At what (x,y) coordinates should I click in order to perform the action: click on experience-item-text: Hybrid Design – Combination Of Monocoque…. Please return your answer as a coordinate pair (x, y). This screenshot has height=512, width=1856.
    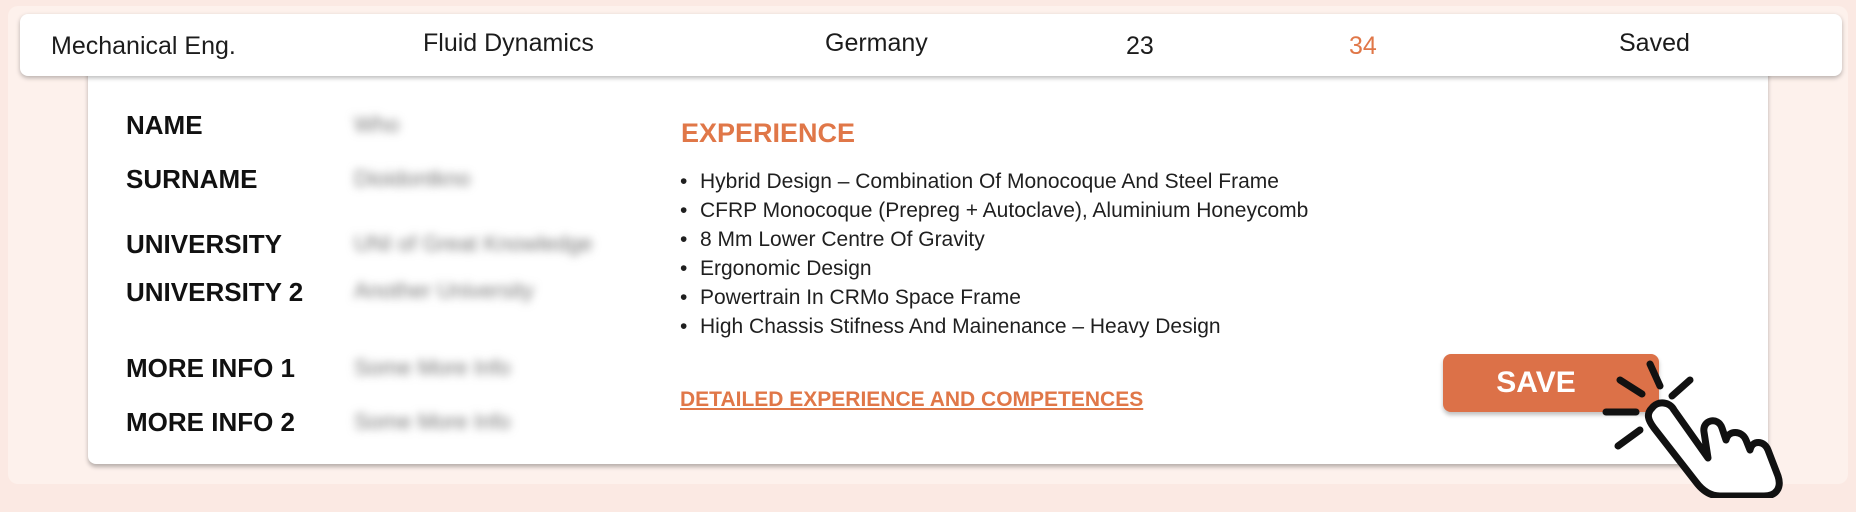
    Looking at the image, I should click on (989, 181).